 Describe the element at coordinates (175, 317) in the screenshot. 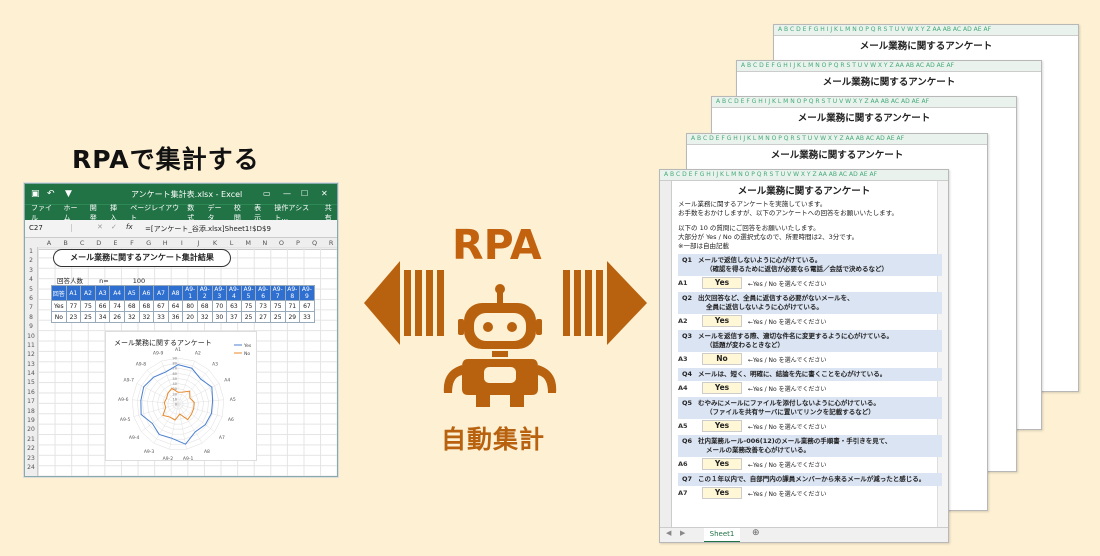

I see `table-cell: 36` at that location.